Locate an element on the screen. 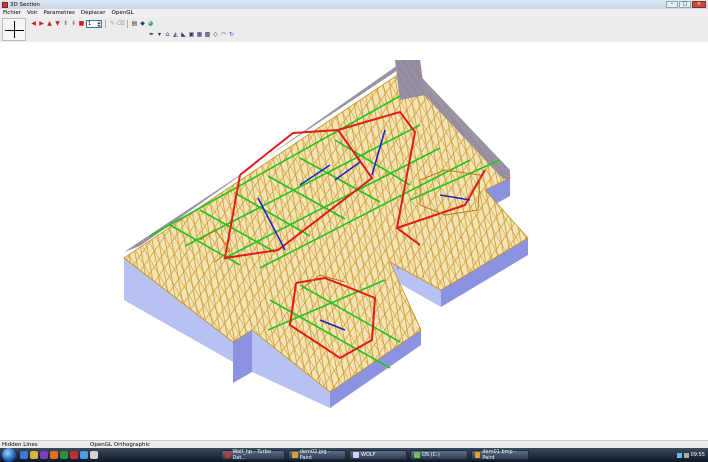  pencil-icon: ✎ is located at coordinates (112, 23).